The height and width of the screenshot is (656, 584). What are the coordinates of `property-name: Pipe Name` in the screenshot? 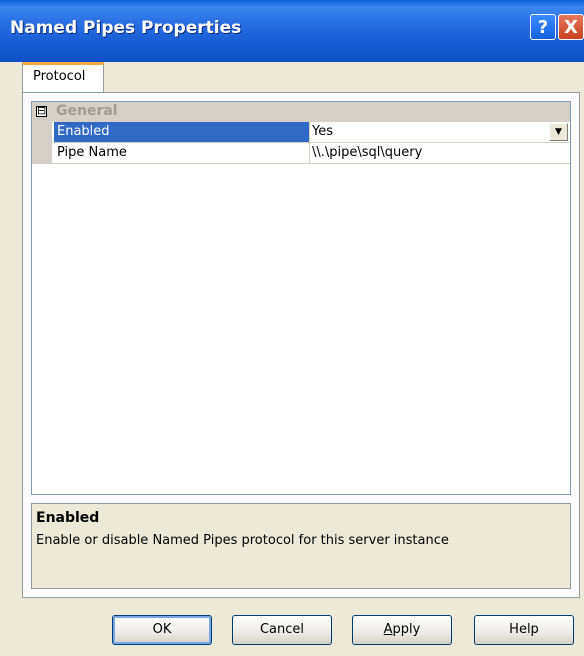 It's located at (181, 153).